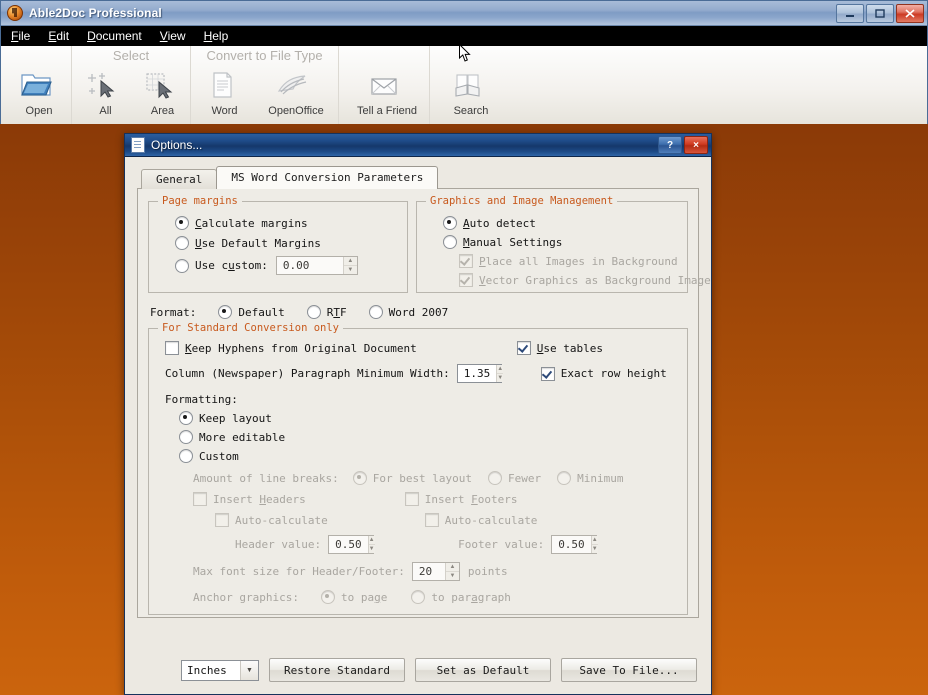 The height and width of the screenshot is (695, 928). Describe the element at coordinates (172, 348) in the screenshot. I see `checkbox-keep-hyphens-indicator` at that location.